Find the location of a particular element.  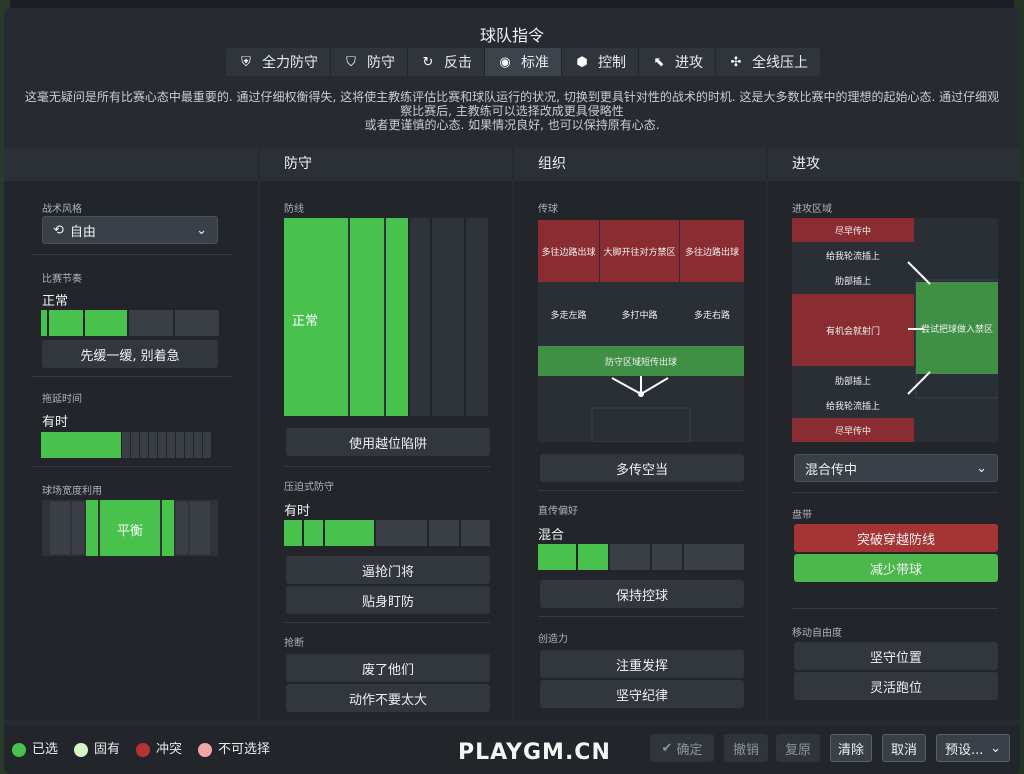

be-more-disciplined-button: 坚守纪律 is located at coordinates (642, 694).